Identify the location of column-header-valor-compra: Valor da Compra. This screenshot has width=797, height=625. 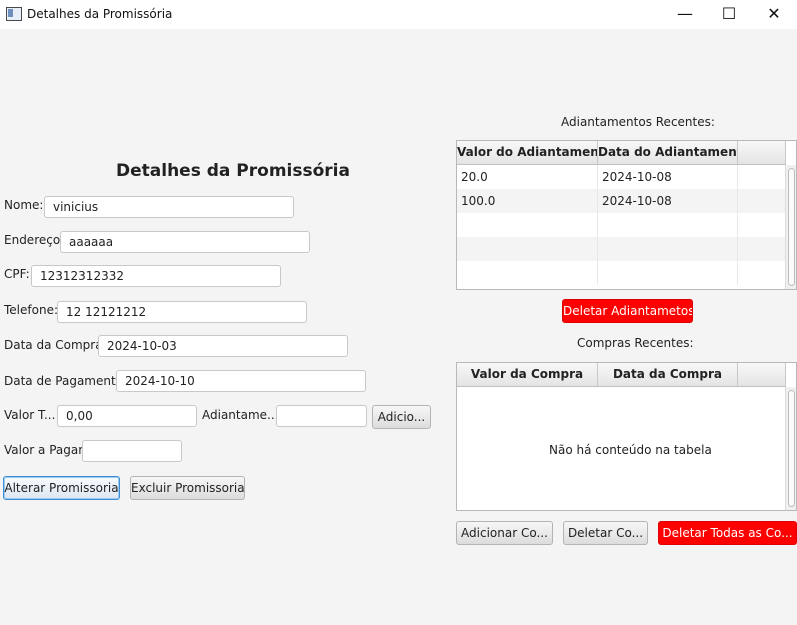
(527, 375).